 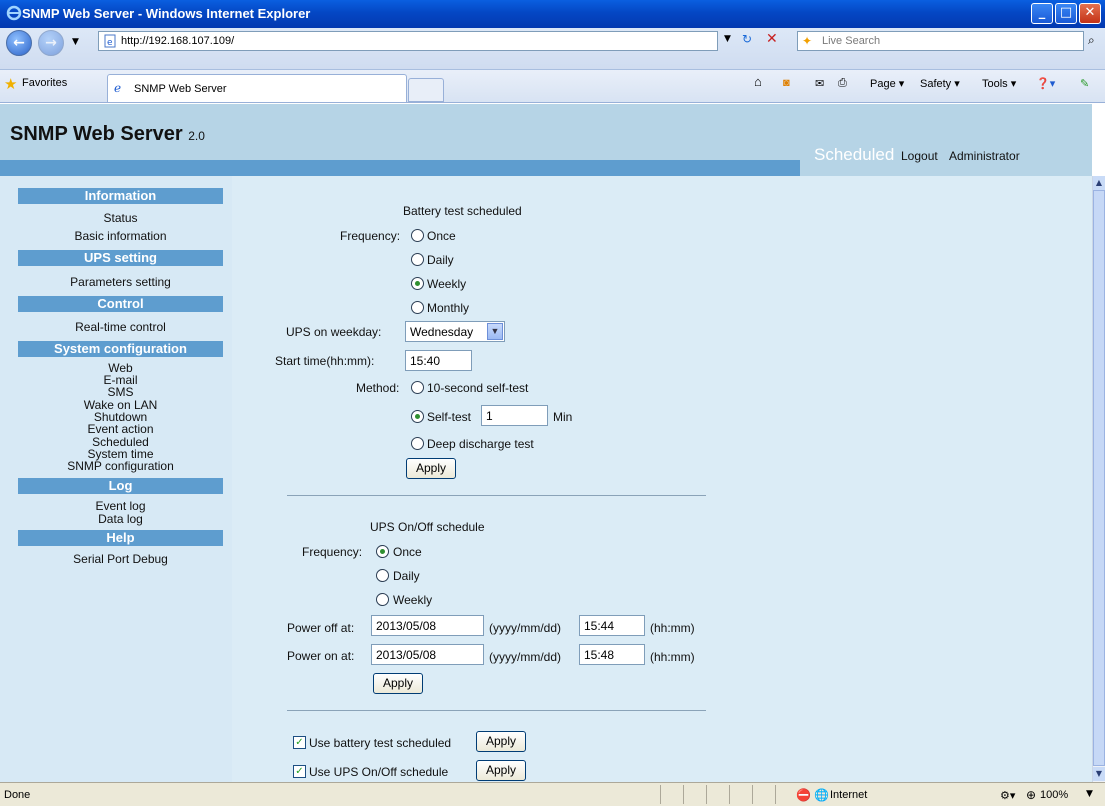 What do you see at coordinates (120, 196) in the screenshot?
I see `sidebar-section-information: Information` at bounding box center [120, 196].